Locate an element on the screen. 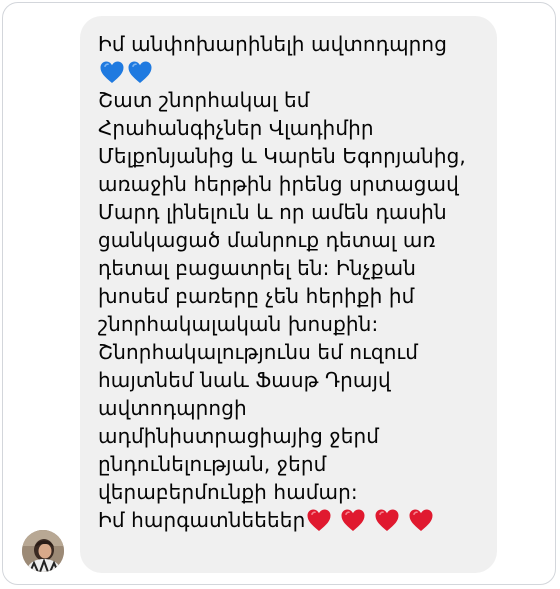  message-line: Շնորհակալությունս եմ ուզում is located at coordinates (258, 352).